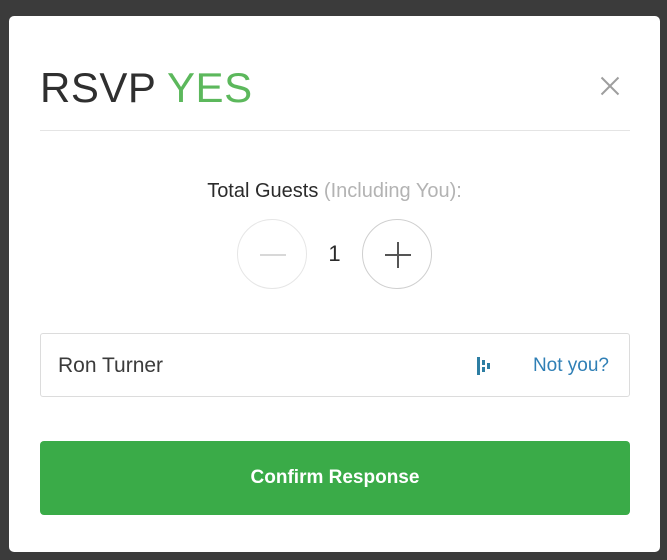 This screenshot has height=560, width=667. Describe the element at coordinates (98, 87) in the screenshot. I see `title-prefix: RSVP` at that location.